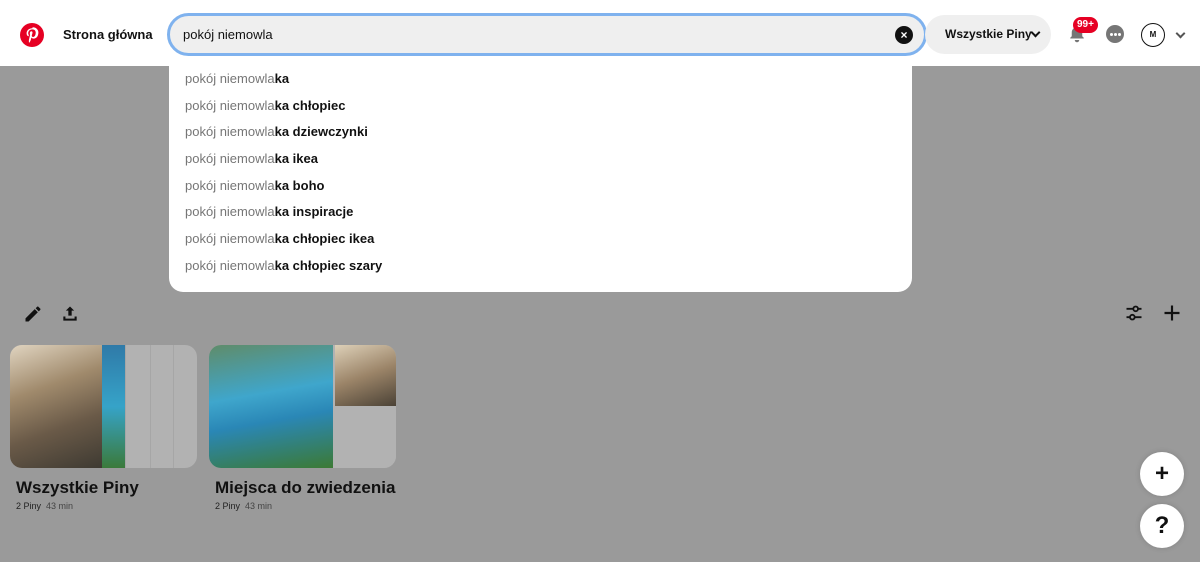 The image size is (1200, 562). What do you see at coordinates (279, 244) in the screenshot?
I see `suggestion-item: pokój niemowlaka chłopiec ikea` at bounding box center [279, 244].